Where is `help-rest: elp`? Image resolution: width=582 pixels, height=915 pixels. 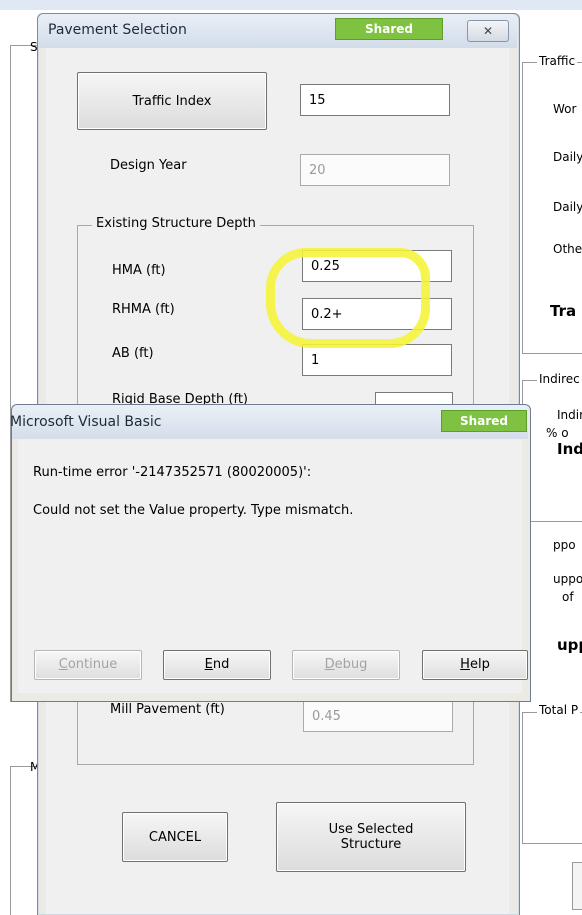 help-rest: elp is located at coordinates (479, 664).